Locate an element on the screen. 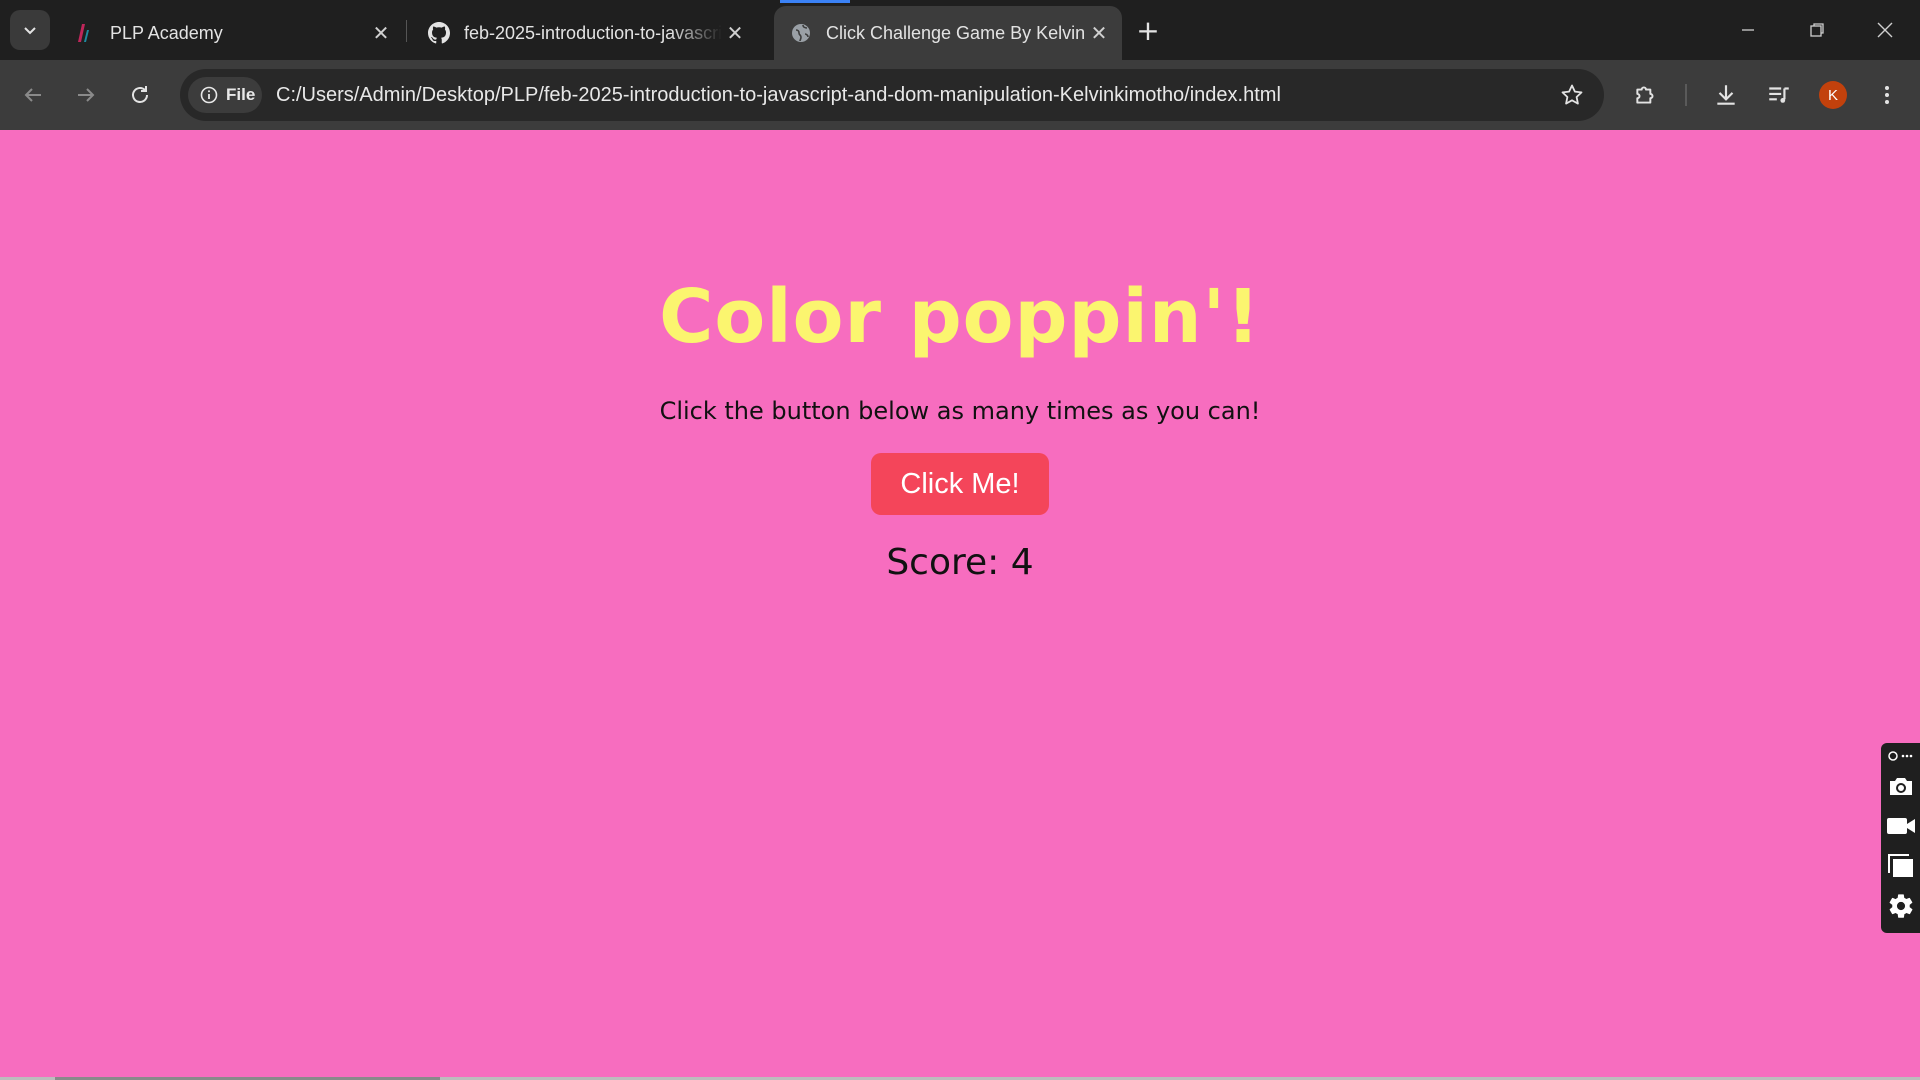 The image size is (1920, 1080). restore-button is located at coordinates (1817, 30).